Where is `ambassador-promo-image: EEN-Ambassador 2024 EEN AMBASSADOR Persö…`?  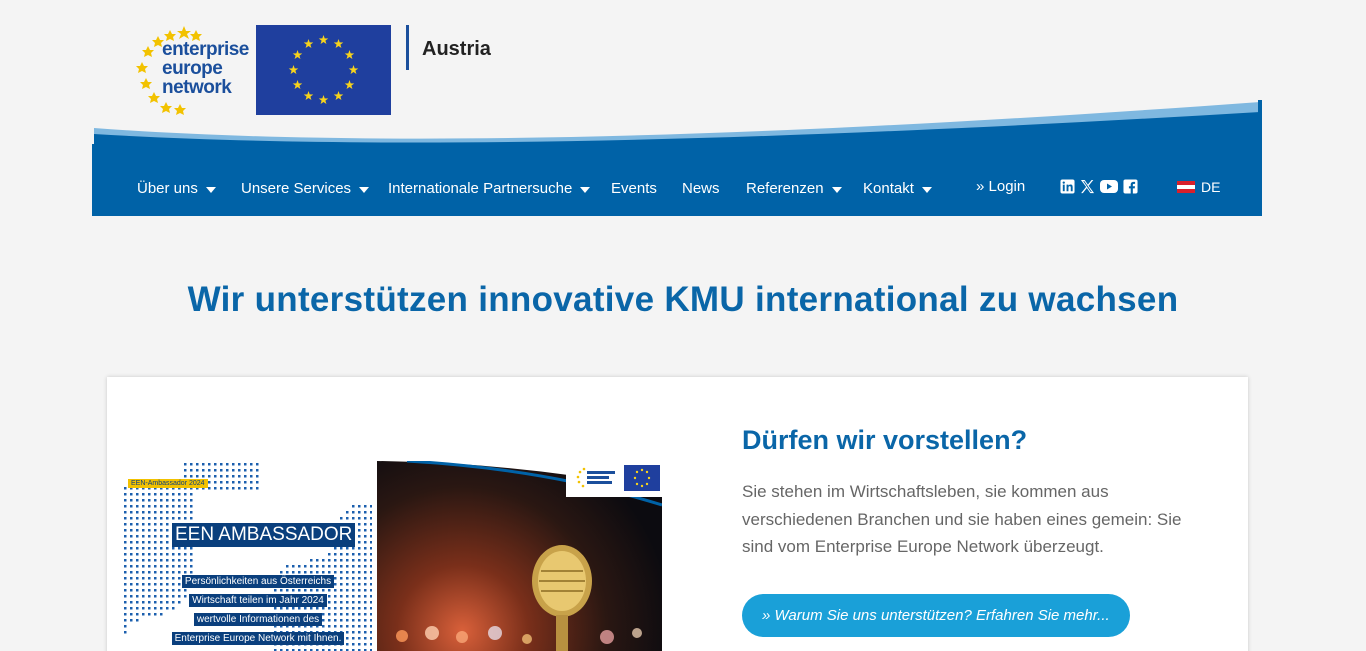
ambassador-promo-image: EEN-Ambassador 2024 EEN AMBASSADOR Persö… is located at coordinates (392, 556).